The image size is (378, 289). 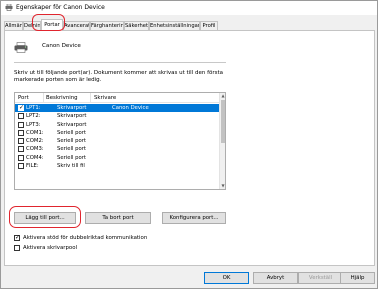 I want to click on cancel-button: Avbryt, so click(x=275, y=278).